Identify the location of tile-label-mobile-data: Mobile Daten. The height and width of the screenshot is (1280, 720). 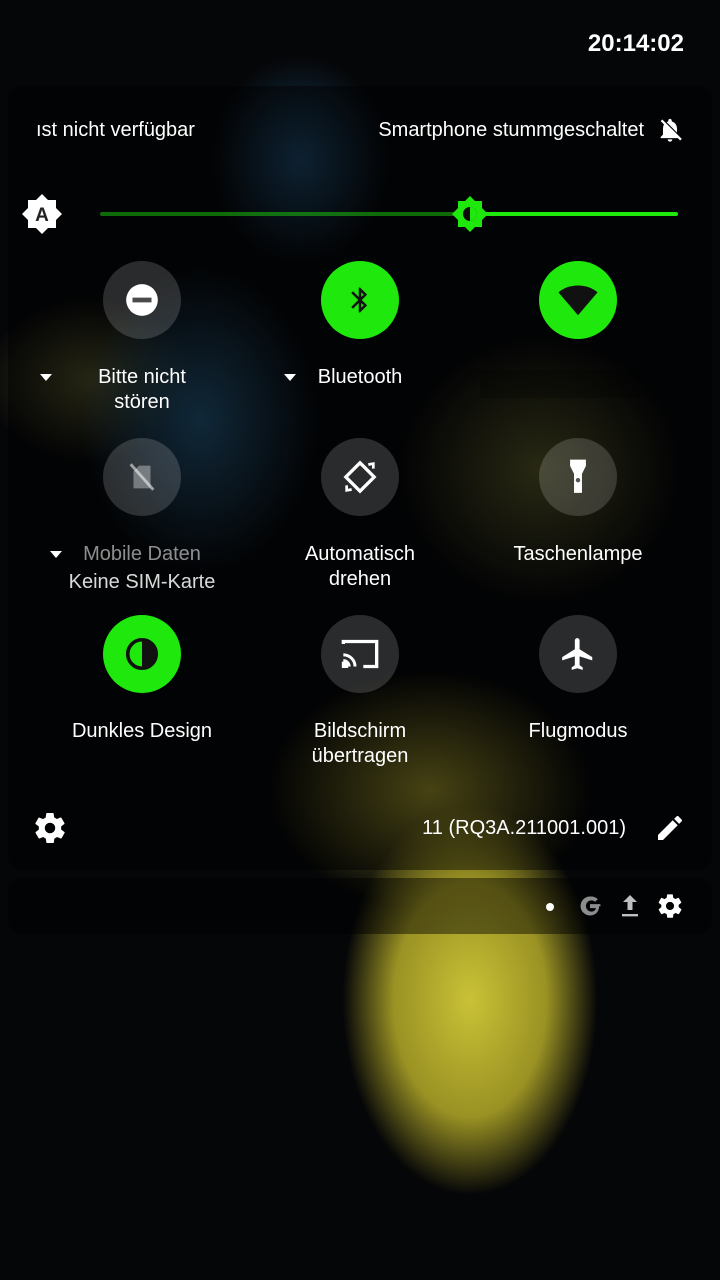
(142, 554).